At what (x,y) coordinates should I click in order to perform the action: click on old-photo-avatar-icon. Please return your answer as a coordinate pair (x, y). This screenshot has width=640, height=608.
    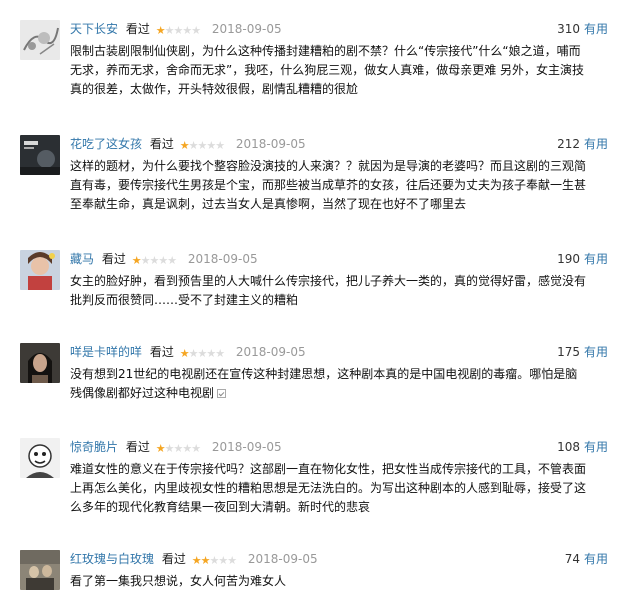
    Looking at the image, I should click on (40, 570).